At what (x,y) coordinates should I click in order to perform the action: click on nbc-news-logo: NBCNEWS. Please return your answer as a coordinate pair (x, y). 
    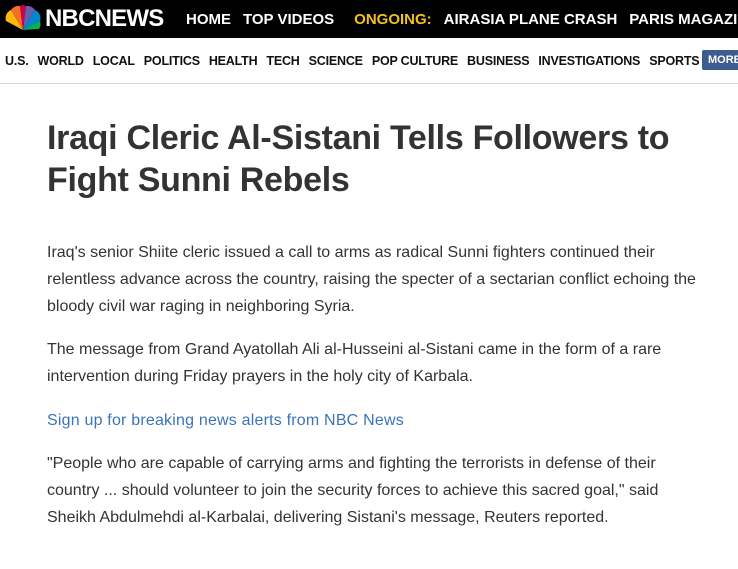
    Looking at the image, I should click on (83, 19).